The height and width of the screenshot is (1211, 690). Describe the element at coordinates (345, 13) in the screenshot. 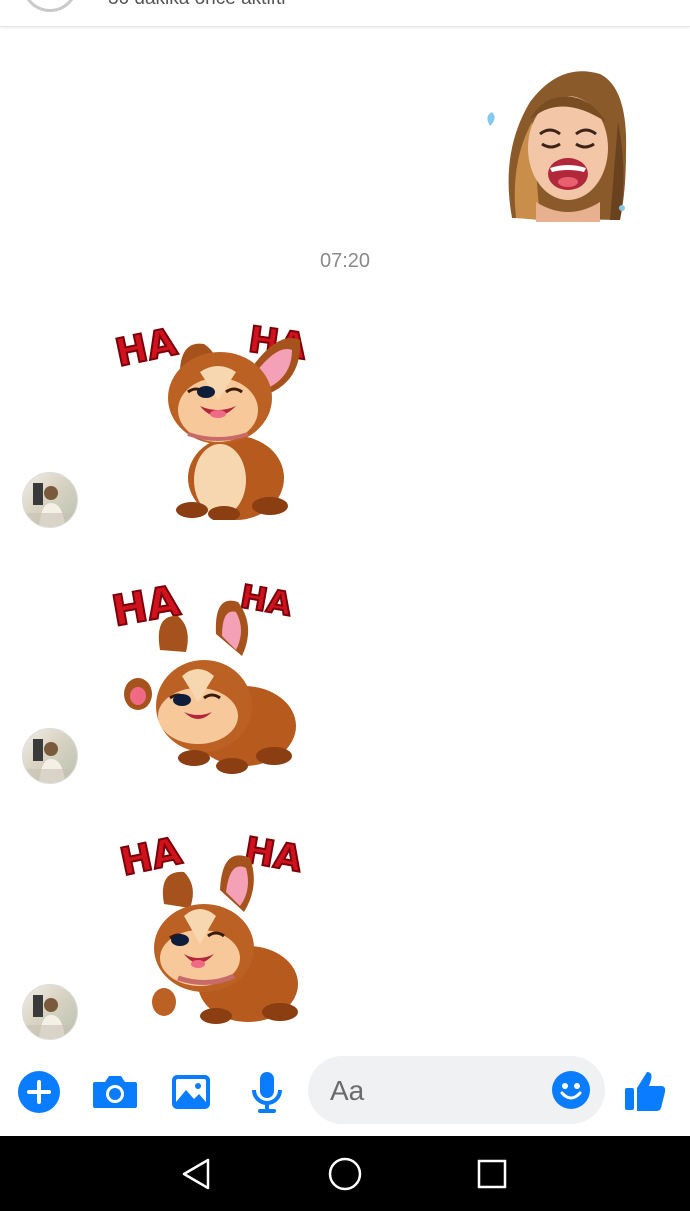

I see `conversation-header: 30 dakika önce aktifti` at that location.